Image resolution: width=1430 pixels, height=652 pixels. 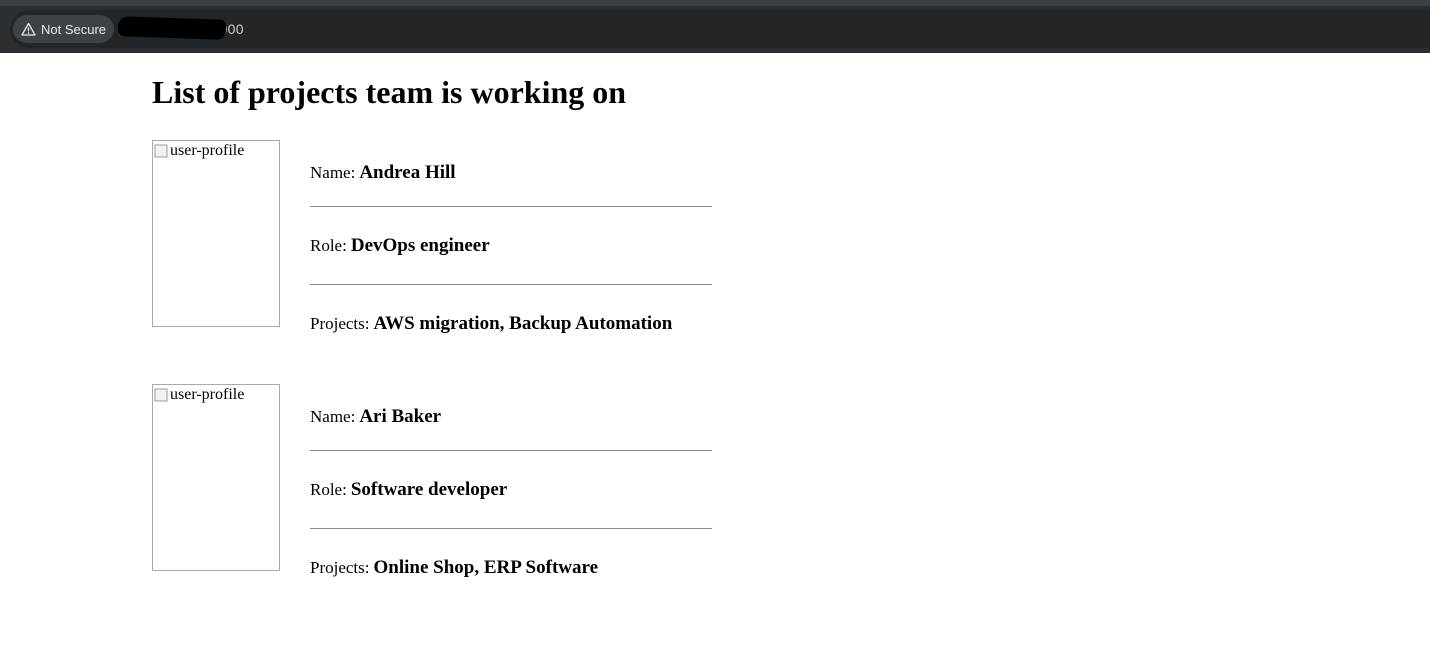 I want to click on member-role: Software developer, so click(x=429, y=489).